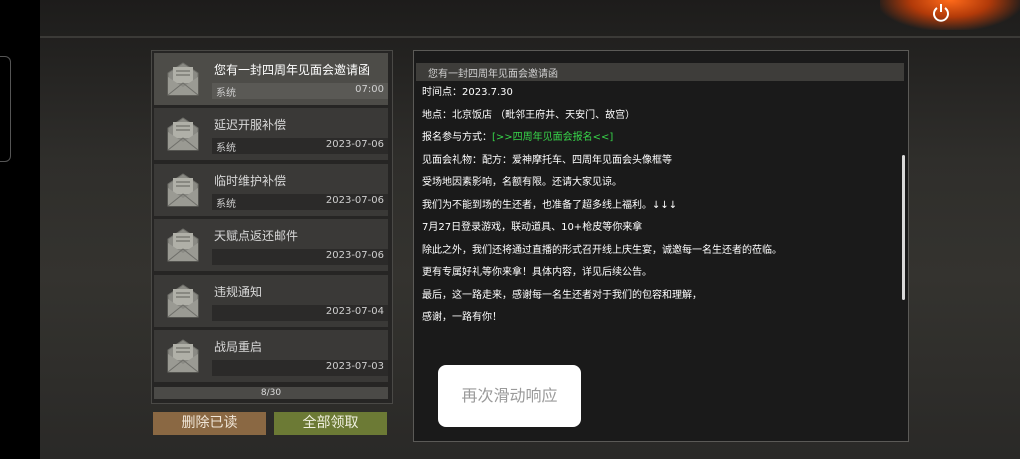 This screenshot has width=1020, height=459. I want to click on line-label: 见面会礼物：, so click(452, 160).